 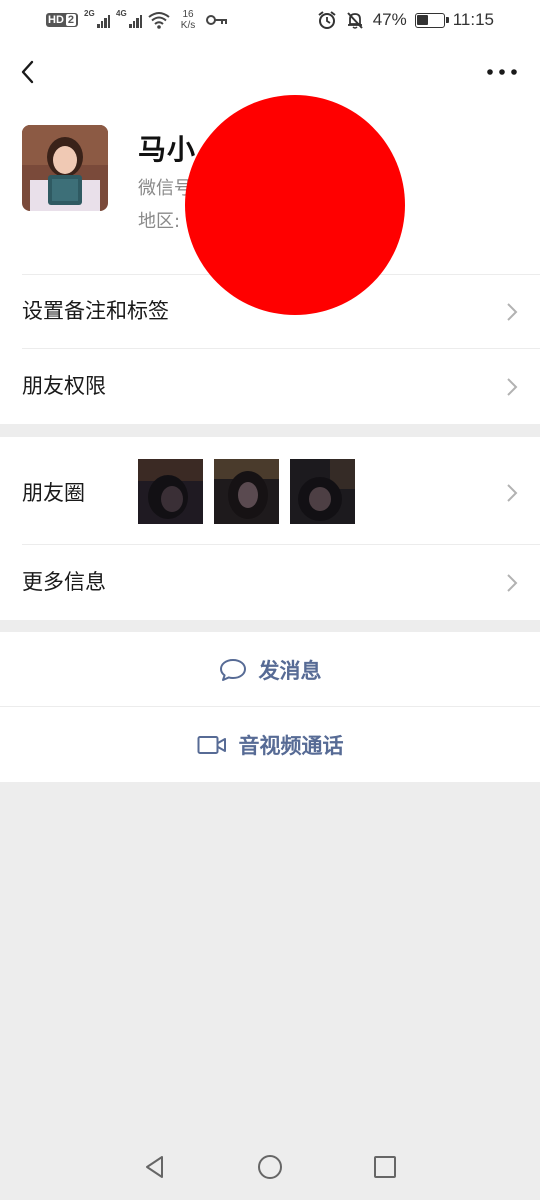 What do you see at coordinates (188, 20) in the screenshot?
I see `network-speed: 16 K/s` at bounding box center [188, 20].